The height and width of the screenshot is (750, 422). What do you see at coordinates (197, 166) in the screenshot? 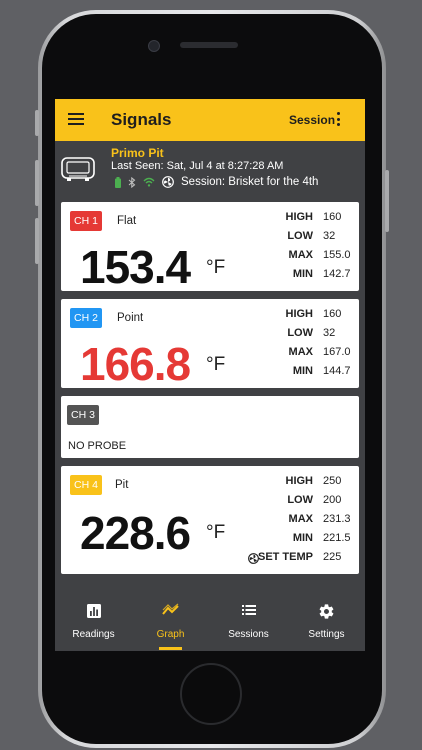
I see `last-seen-text: Last Seen: Sat, Jul 4 at 8:27:28 AM` at bounding box center [197, 166].